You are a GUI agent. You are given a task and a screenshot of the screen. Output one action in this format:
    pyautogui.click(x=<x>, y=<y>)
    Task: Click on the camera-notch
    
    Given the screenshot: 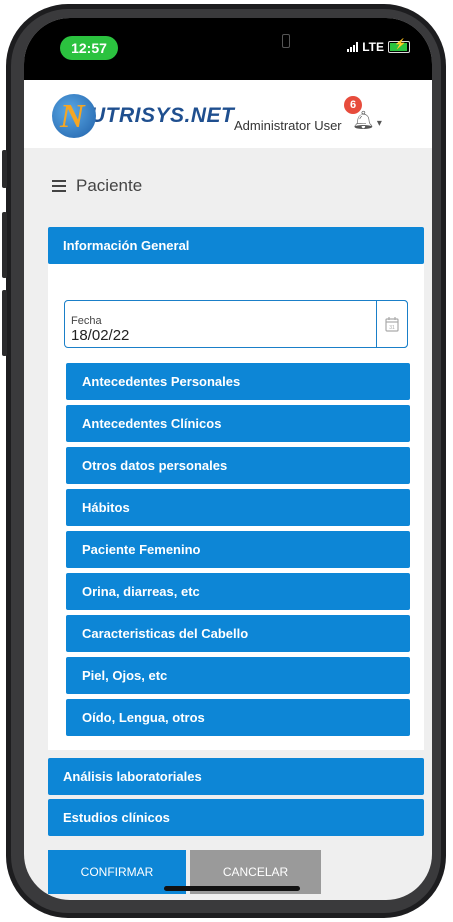 What is the action you would take?
    pyautogui.click(x=286, y=41)
    